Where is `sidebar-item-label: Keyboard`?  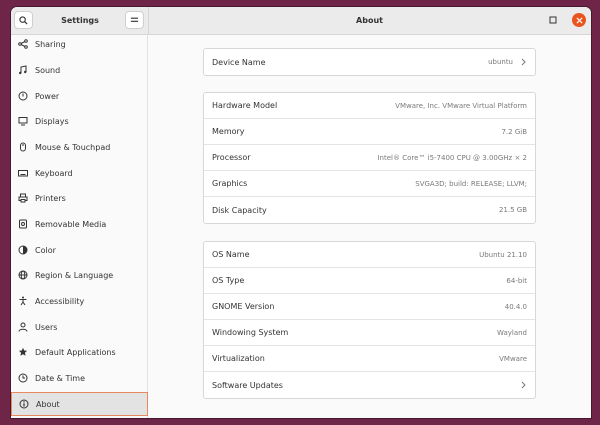
sidebar-item-label: Keyboard is located at coordinates (54, 173).